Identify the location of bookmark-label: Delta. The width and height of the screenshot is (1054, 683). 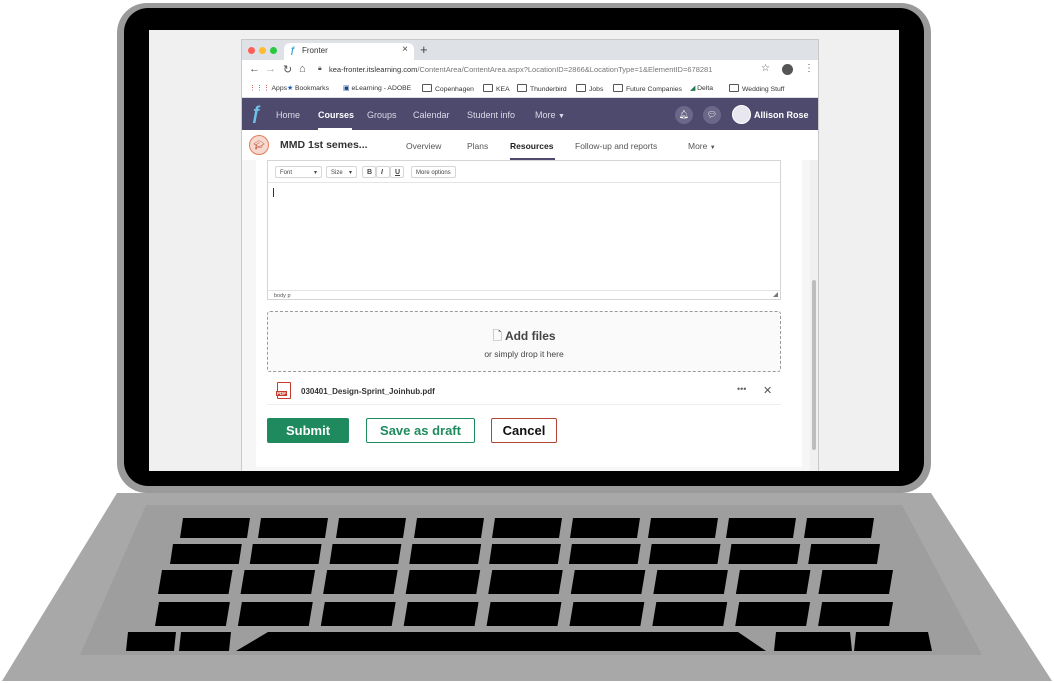
(705, 88).